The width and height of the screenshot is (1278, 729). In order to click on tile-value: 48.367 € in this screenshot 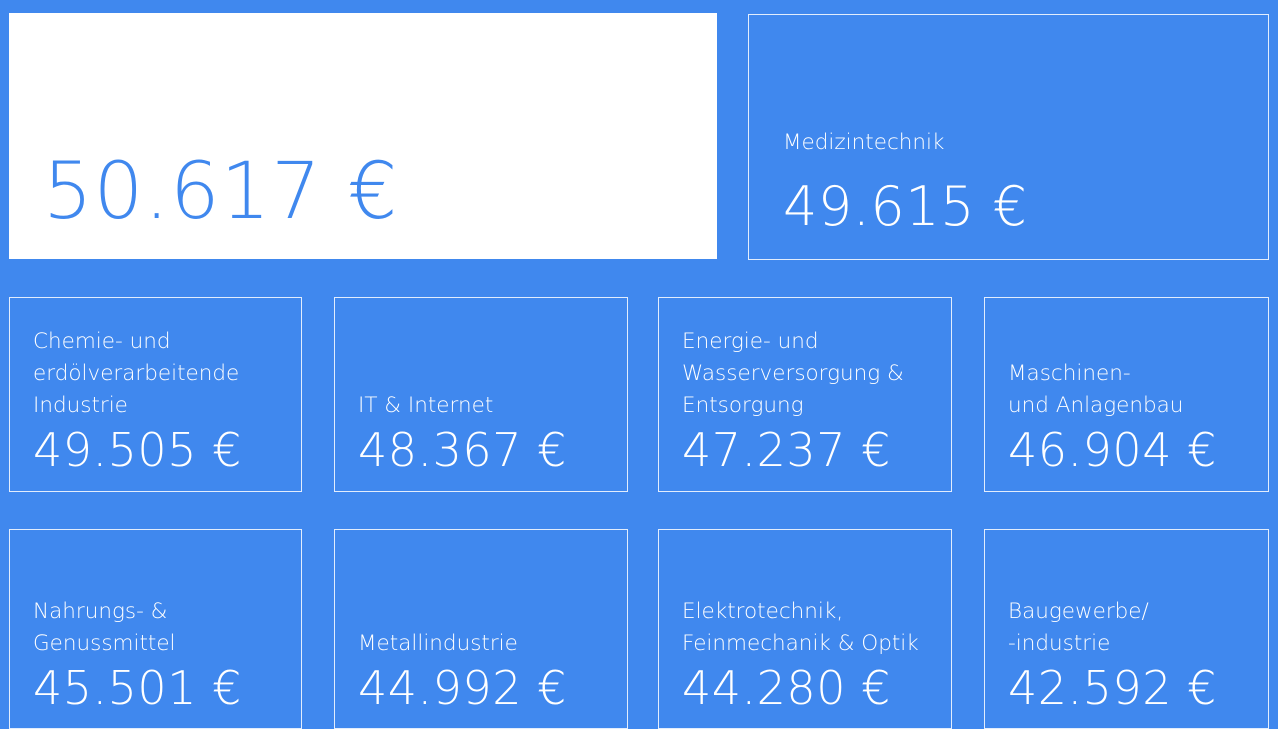, I will do `click(462, 450)`.